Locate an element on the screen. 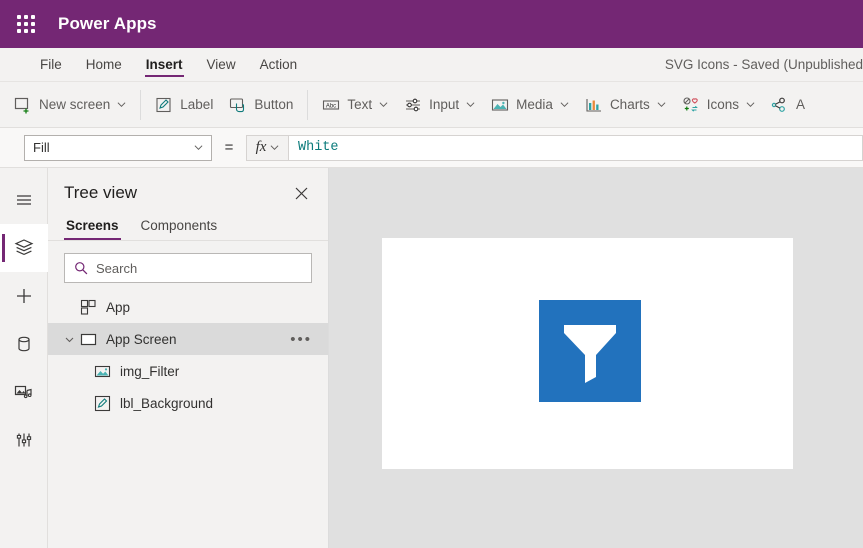 The image size is (863, 548). new-screen-button: New screen is located at coordinates (70, 105).